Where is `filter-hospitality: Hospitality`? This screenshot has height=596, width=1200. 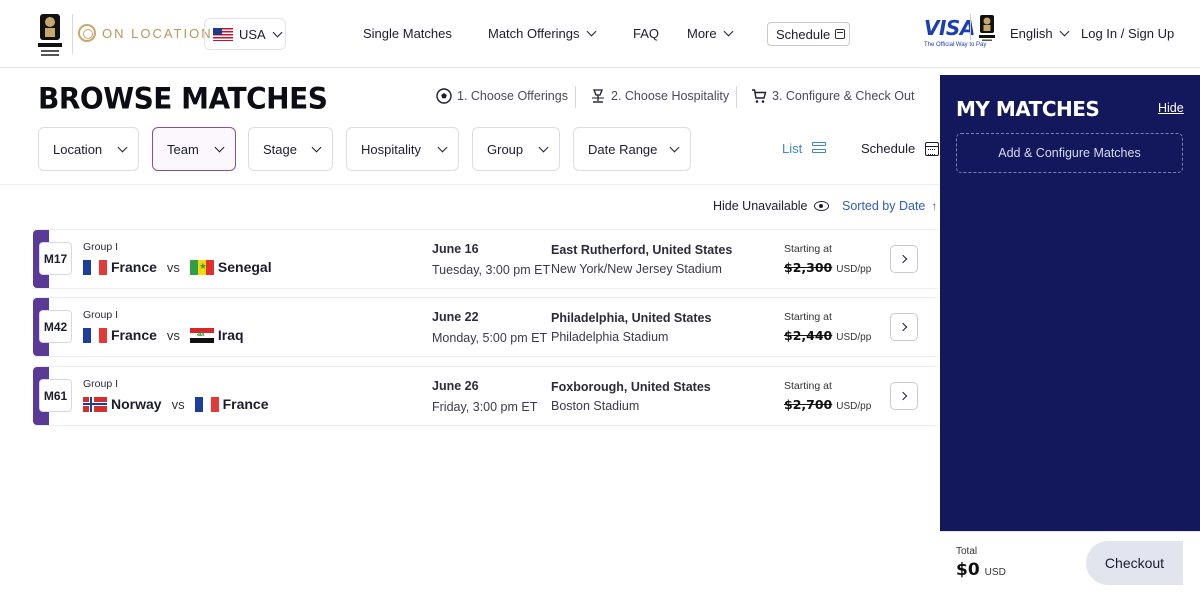 filter-hospitality: Hospitality is located at coordinates (402, 149).